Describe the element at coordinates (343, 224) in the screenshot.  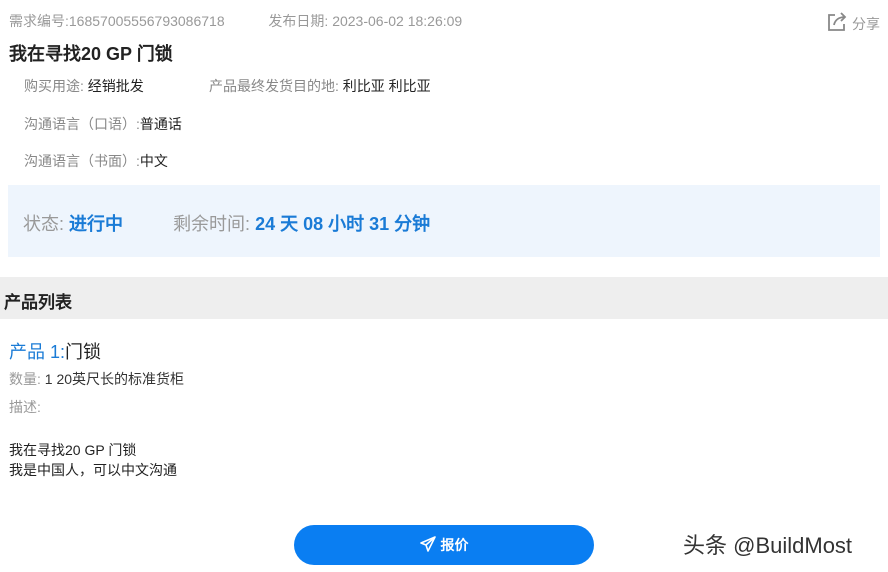
I see `remaining-time-value: 24 天 08 小时 31 分钟` at that location.